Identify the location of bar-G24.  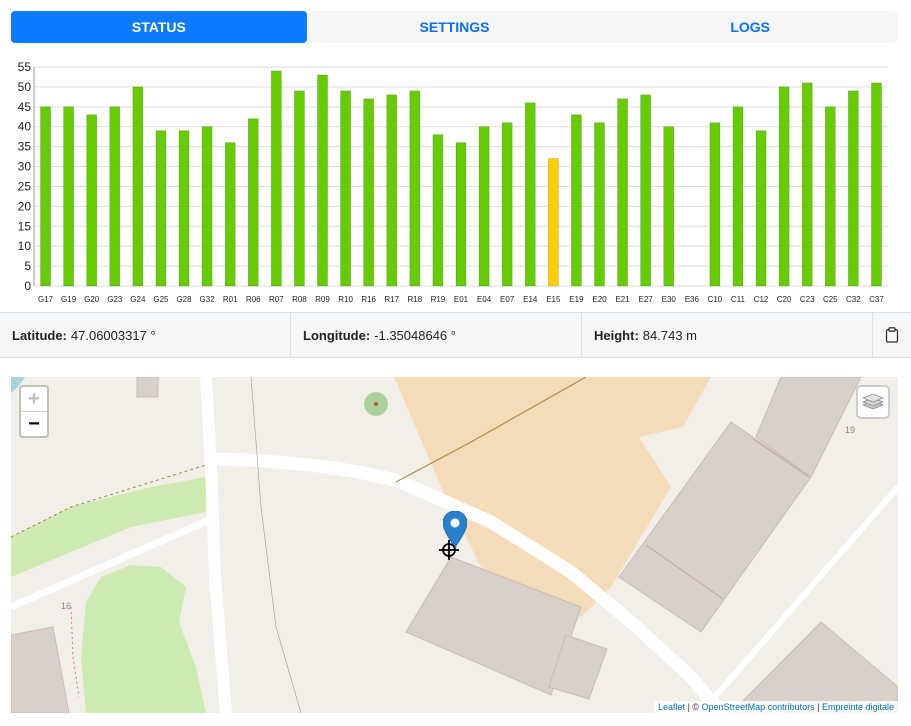
(138, 186).